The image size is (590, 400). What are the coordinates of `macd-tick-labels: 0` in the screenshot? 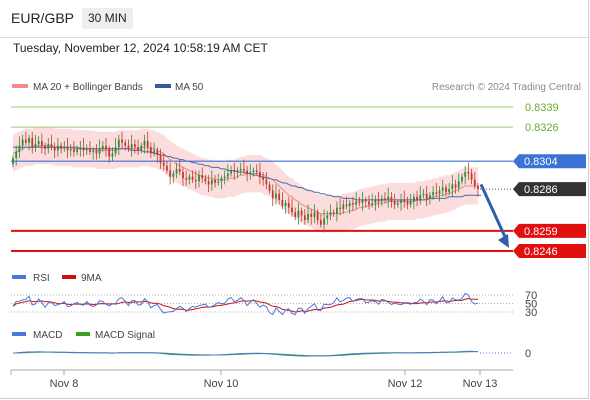 It's located at (528, 354).